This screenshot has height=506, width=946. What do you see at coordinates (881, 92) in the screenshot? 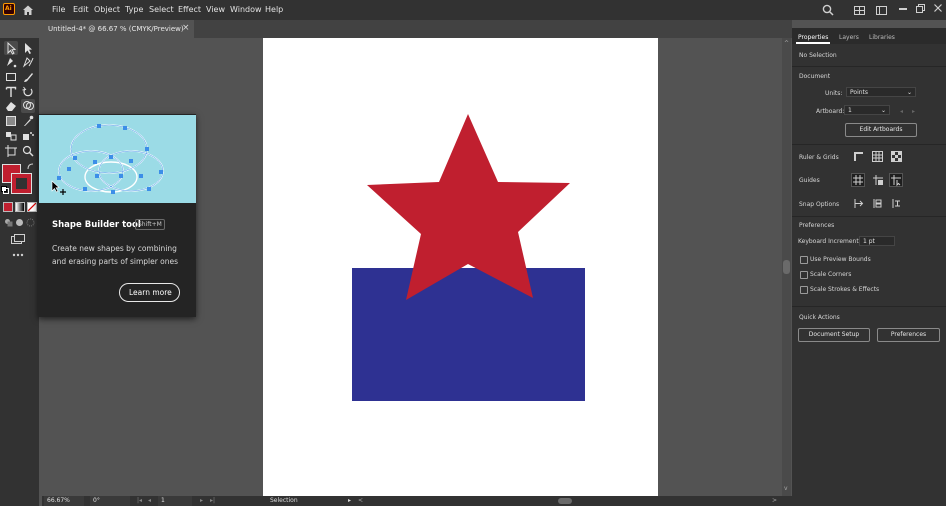
I see `units-select: Points ⌄` at bounding box center [881, 92].